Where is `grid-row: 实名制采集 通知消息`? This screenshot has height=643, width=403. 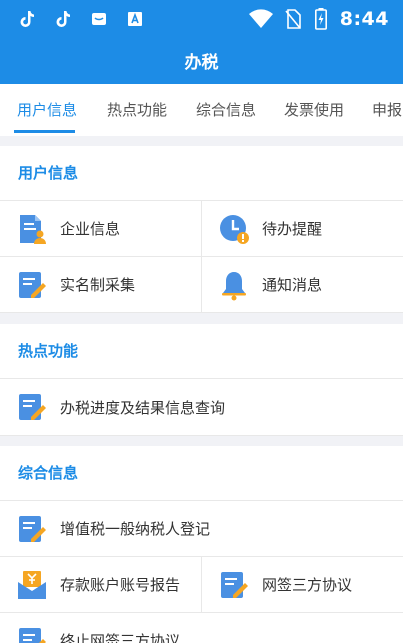
grid-row: 实名制采集 通知消息 is located at coordinates (201, 285).